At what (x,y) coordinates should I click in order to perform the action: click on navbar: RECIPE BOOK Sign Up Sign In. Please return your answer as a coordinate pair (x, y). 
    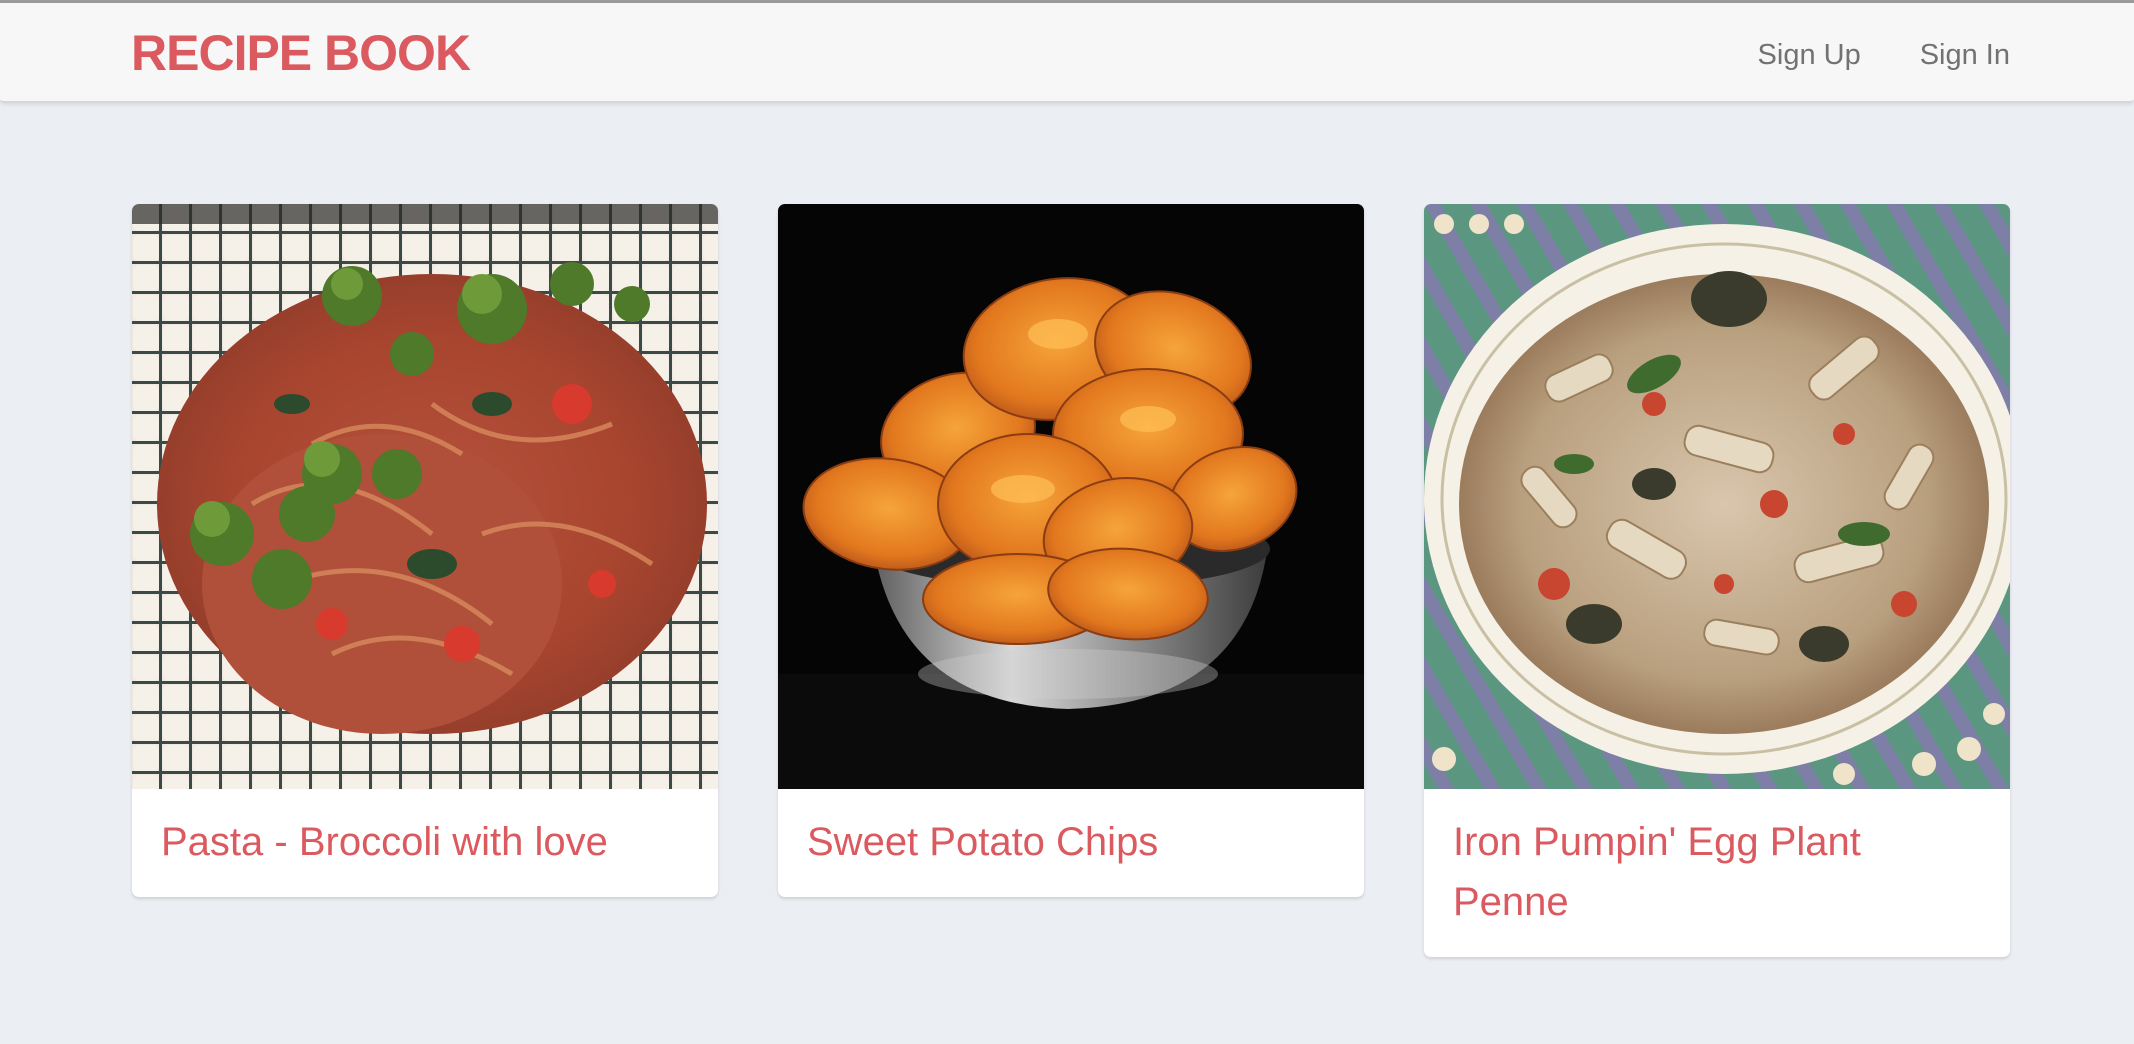
    Looking at the image, I should click on (1067, 53).